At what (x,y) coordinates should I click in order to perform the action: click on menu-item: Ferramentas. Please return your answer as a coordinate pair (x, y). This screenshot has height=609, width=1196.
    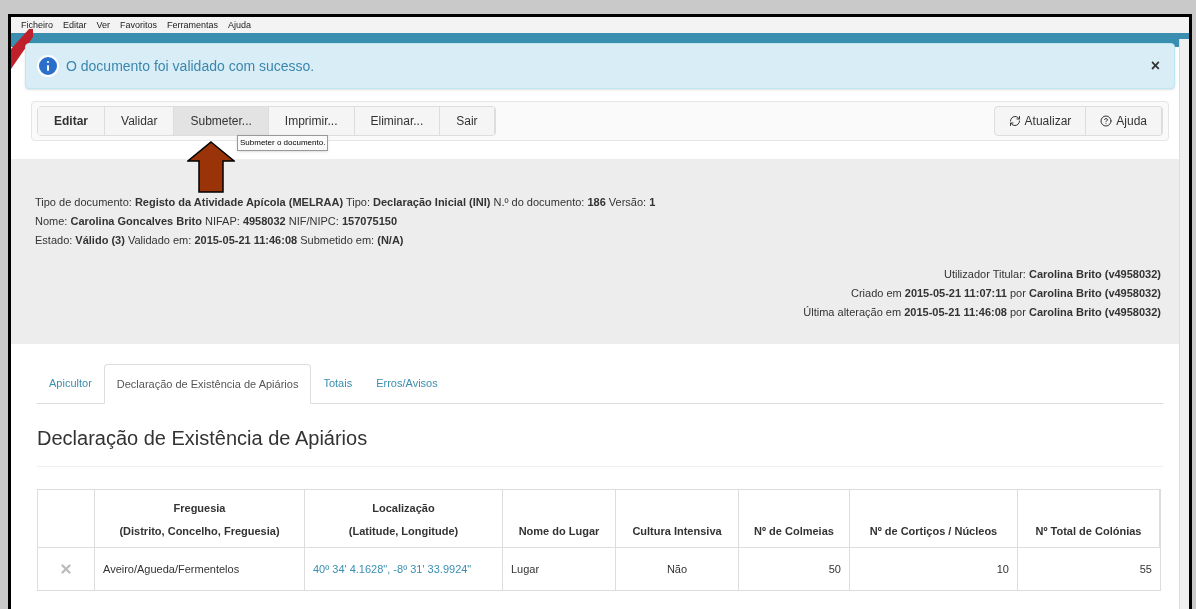
    Looking at the image, I should click on (193, 25).